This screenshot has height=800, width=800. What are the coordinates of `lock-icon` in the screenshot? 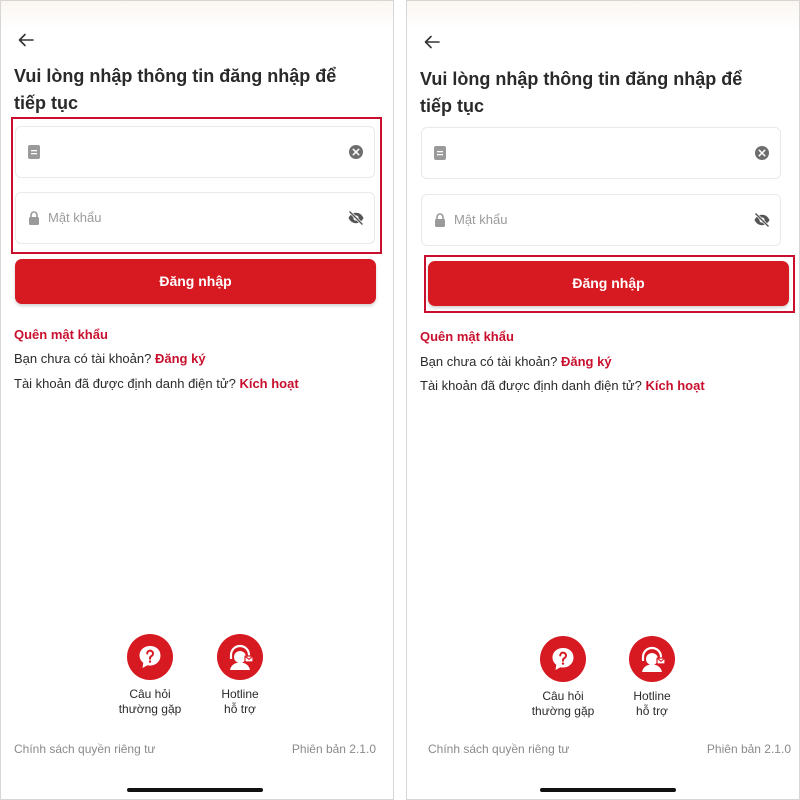 It's located at (440, 220).